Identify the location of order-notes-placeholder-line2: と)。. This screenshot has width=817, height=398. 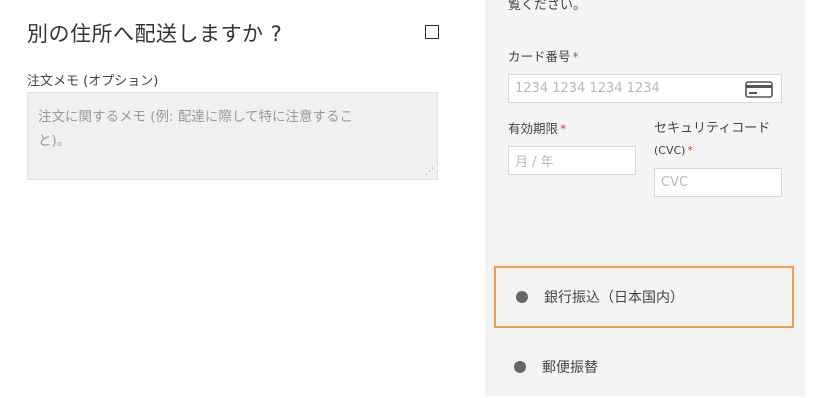
(54, 141).